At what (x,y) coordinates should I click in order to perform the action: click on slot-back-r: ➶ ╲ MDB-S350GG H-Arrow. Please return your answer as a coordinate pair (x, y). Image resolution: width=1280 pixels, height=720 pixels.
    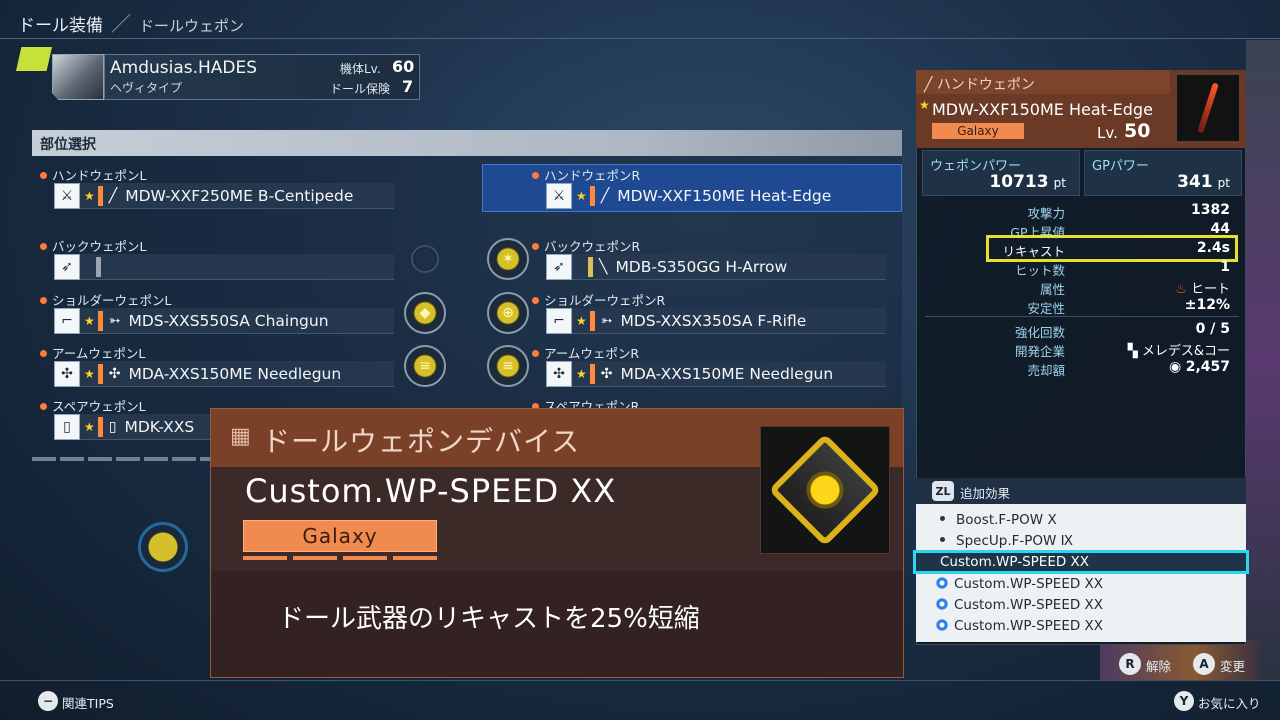
    Looking at the image, I should click on (716, 266).